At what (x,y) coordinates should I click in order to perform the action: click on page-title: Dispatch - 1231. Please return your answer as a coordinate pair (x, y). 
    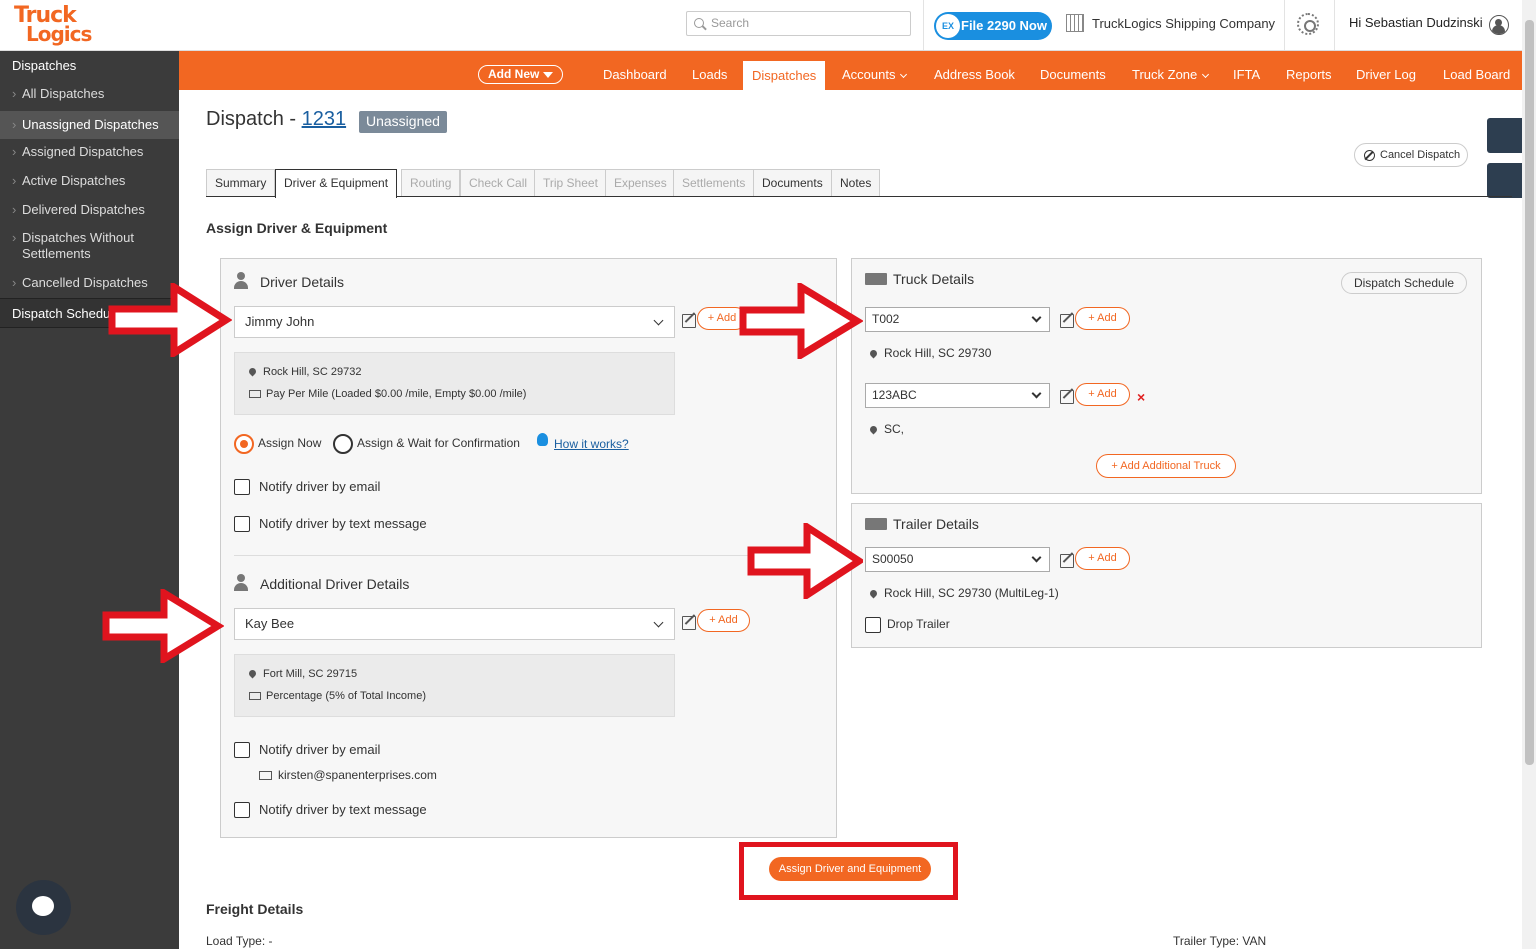
    Looking at the image, I should click on (276, 119).